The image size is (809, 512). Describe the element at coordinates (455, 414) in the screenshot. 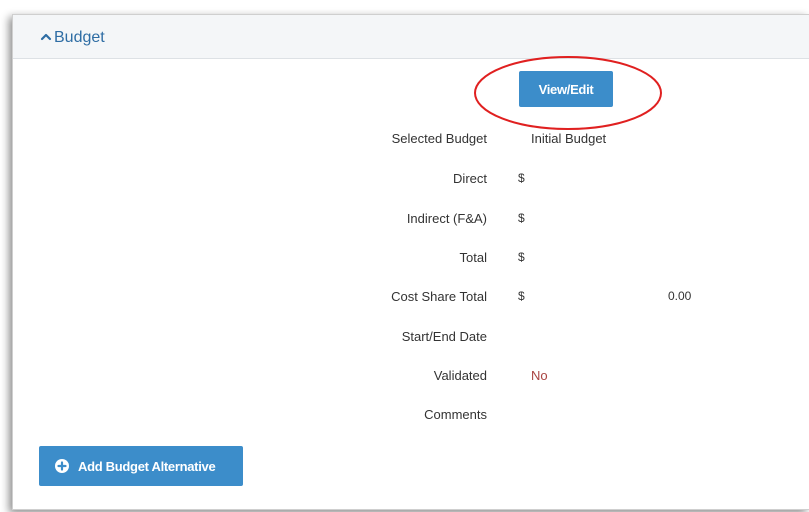

I see `comments-label: Comments` at that location.